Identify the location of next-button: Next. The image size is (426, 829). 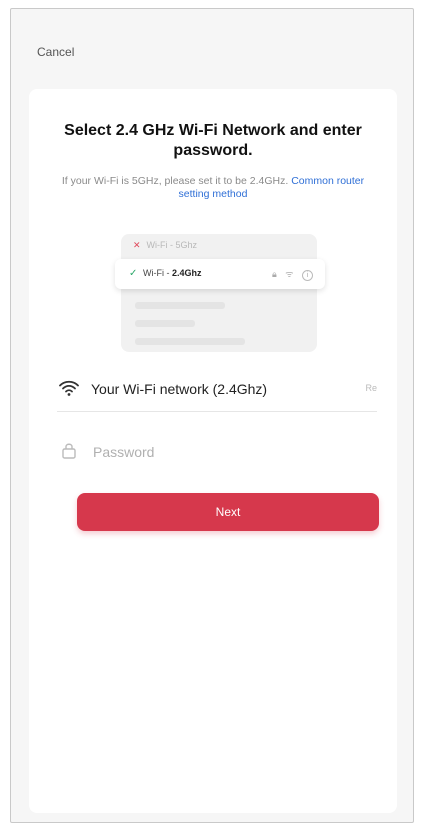
(228, 512).